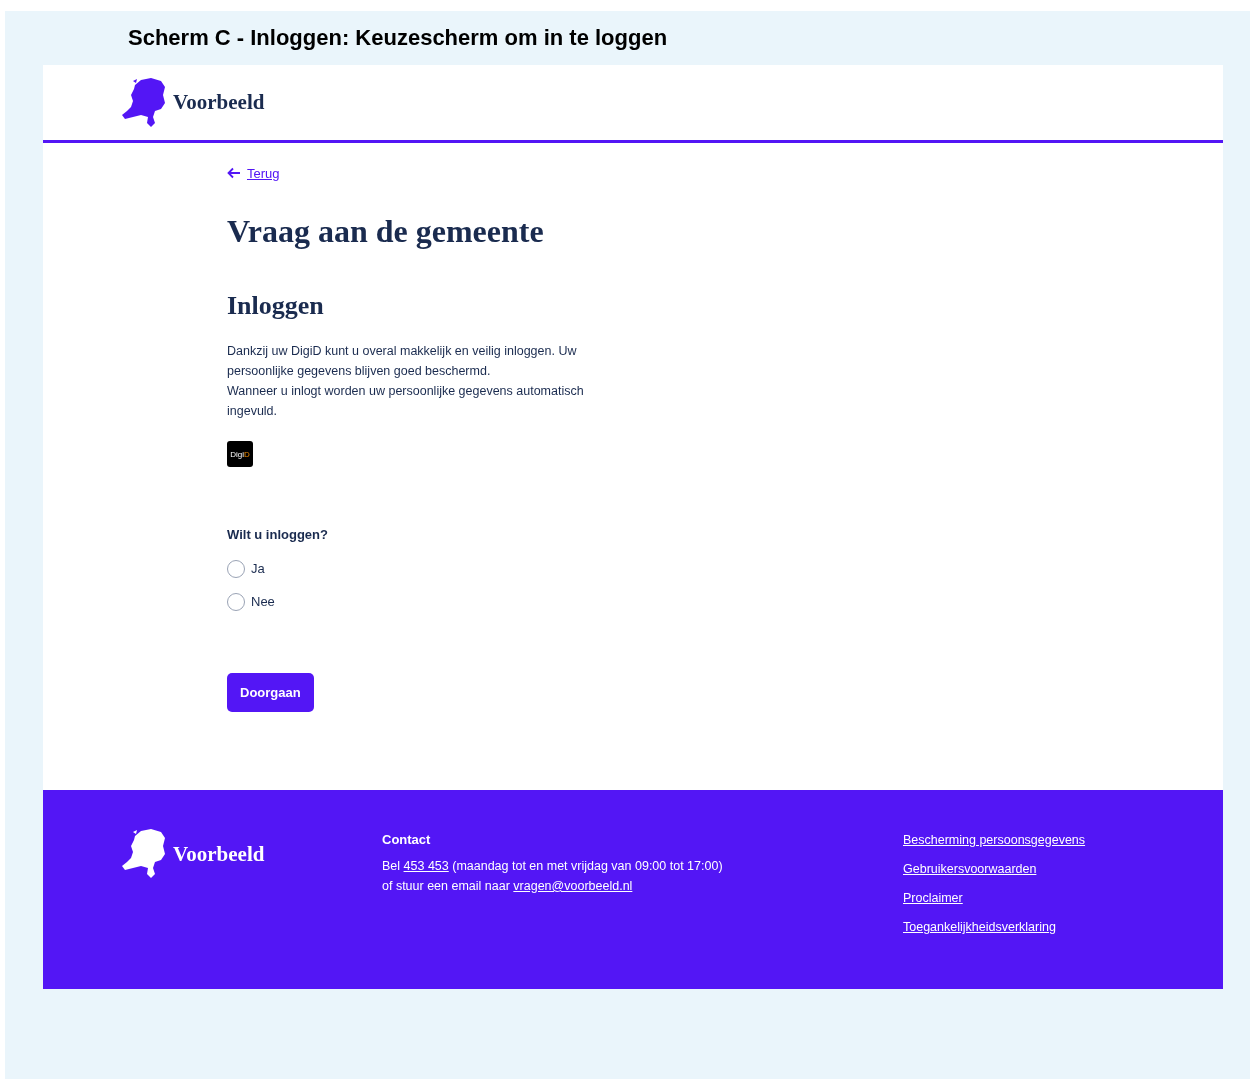  I want to click on section-title: Inloggen, so click(276, 306).